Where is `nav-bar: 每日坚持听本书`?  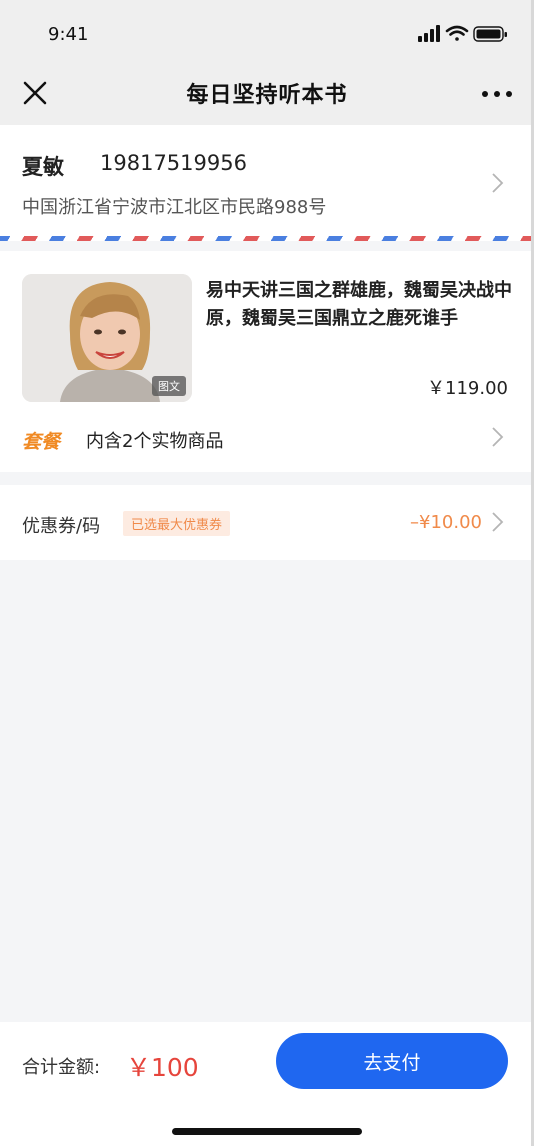 nav-bar: 每日坚持听本书 is located at coordinates (267, 96).